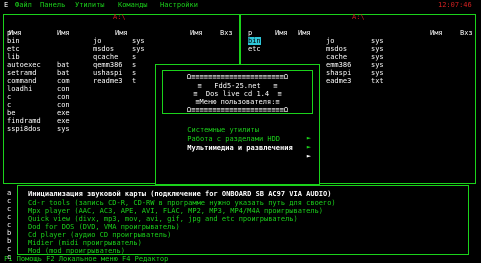  I want to click on banner-line: ≡ Dos live cd 1.4 ≡, so click(237, 94).